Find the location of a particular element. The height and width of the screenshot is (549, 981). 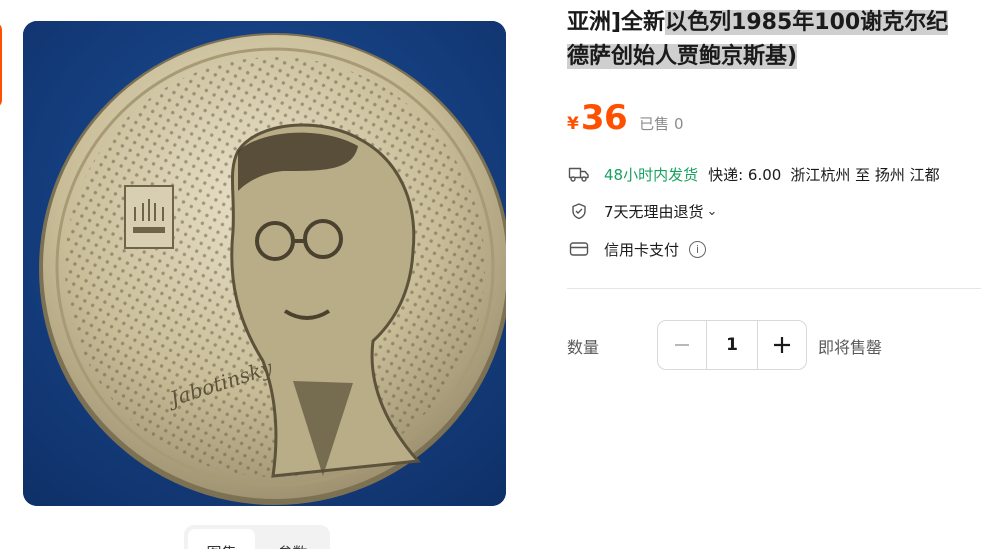

title-highlight-1: 以色列1985年100谢克尔纪 is located at coordinates (807, 22).